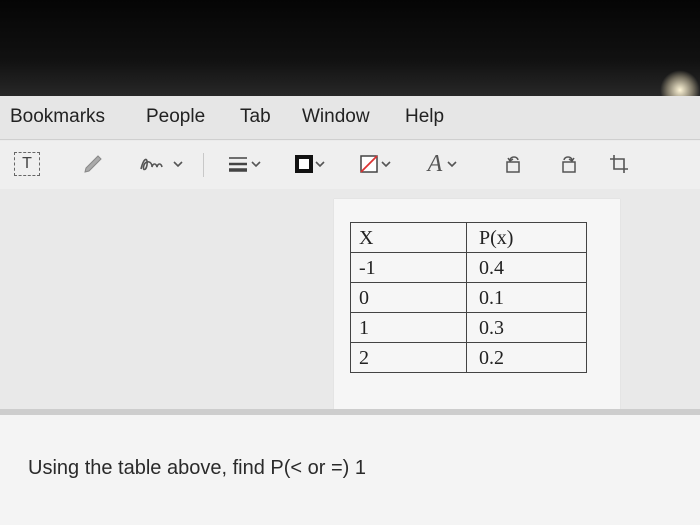 The height and width of the screenshot is (525, 700). I want to click on crop-icon, so click(619, 164).